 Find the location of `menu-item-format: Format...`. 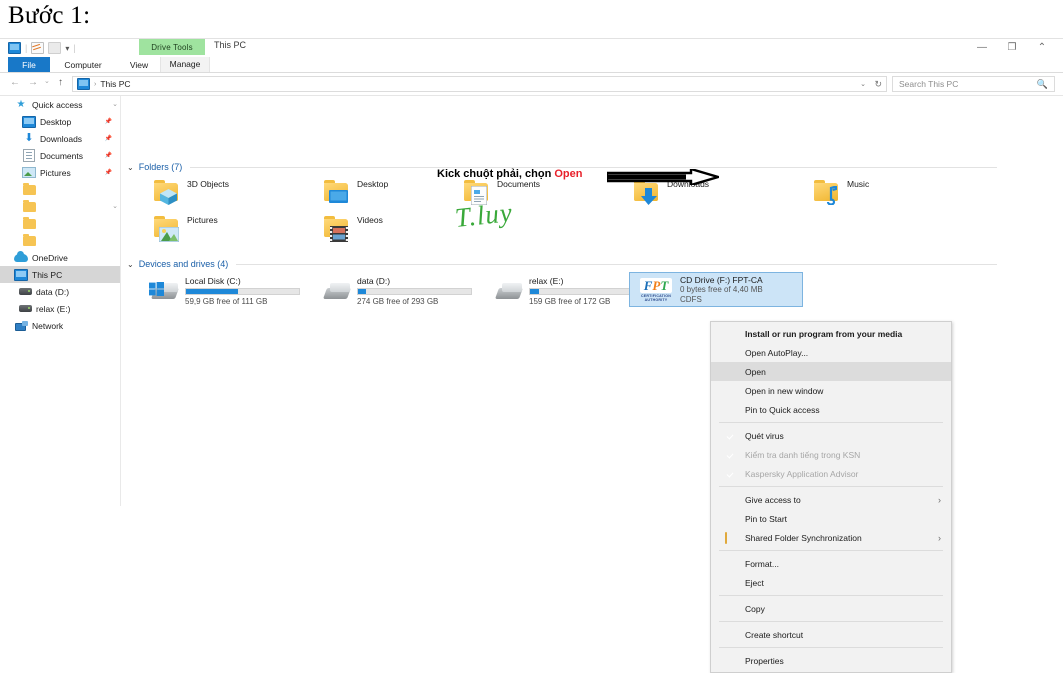

menu-item-format: Format... is located at coordinates (831, 563).